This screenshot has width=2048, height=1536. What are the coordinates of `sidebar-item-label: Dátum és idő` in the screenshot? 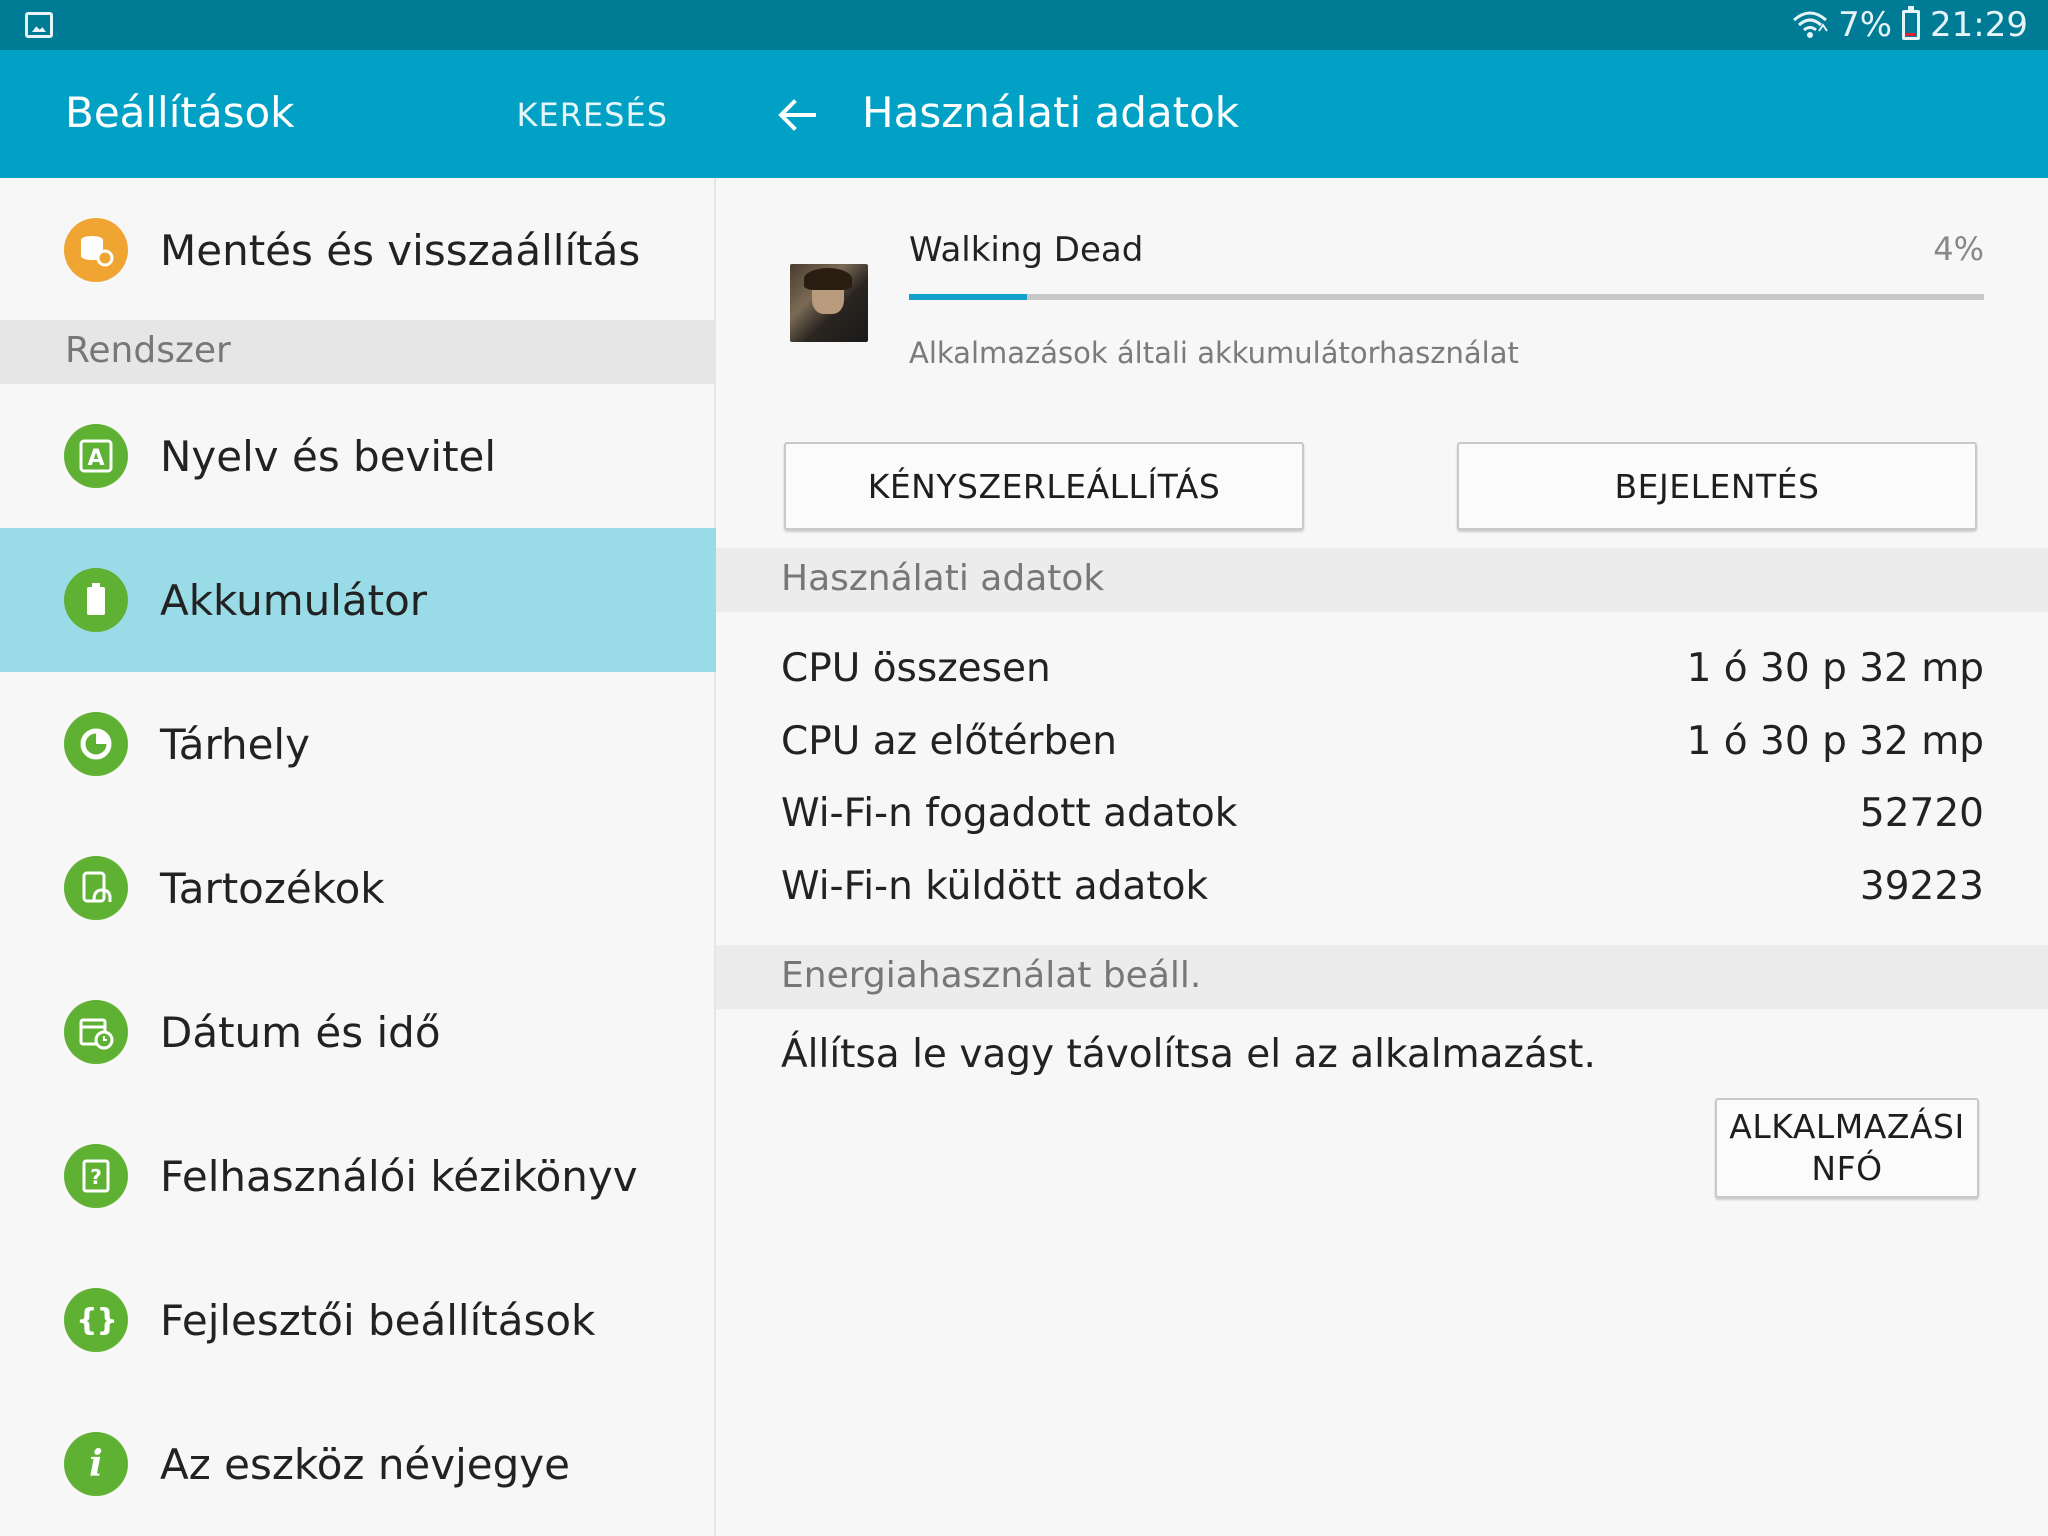 It's located at (300, 1032).